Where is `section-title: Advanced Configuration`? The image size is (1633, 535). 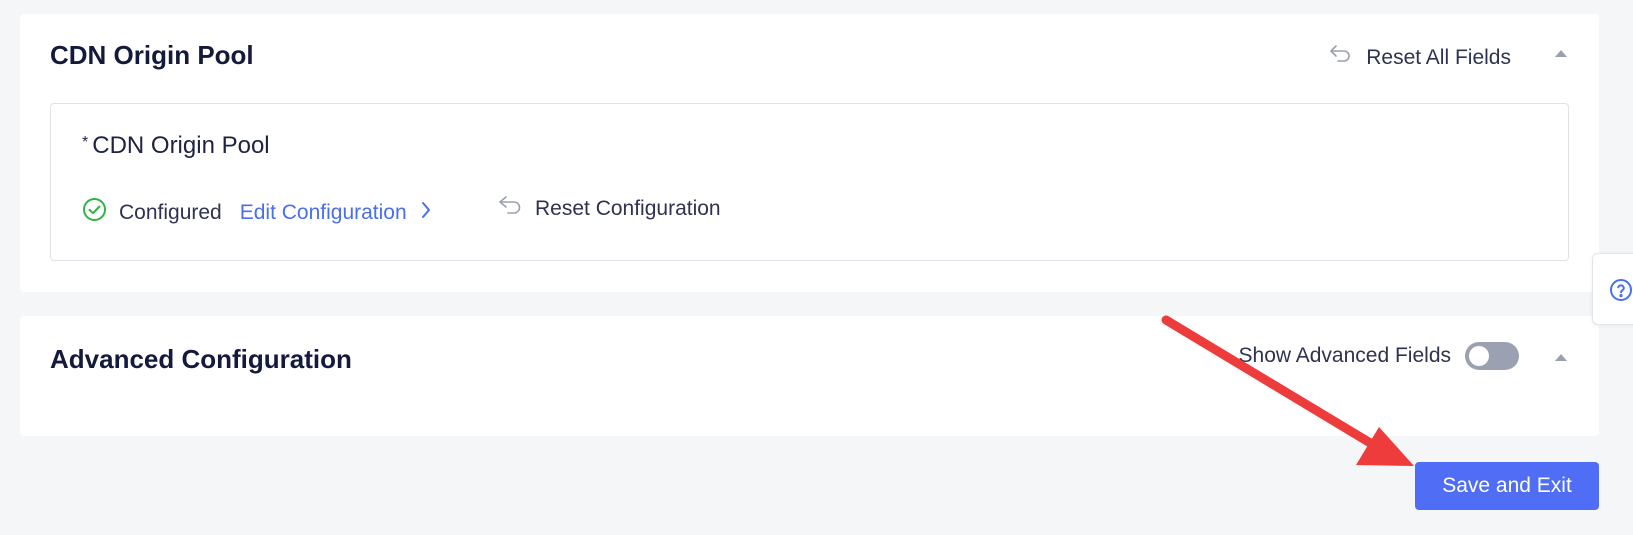 section-title: Advanced Configuration is located at coordinates (201, 359).